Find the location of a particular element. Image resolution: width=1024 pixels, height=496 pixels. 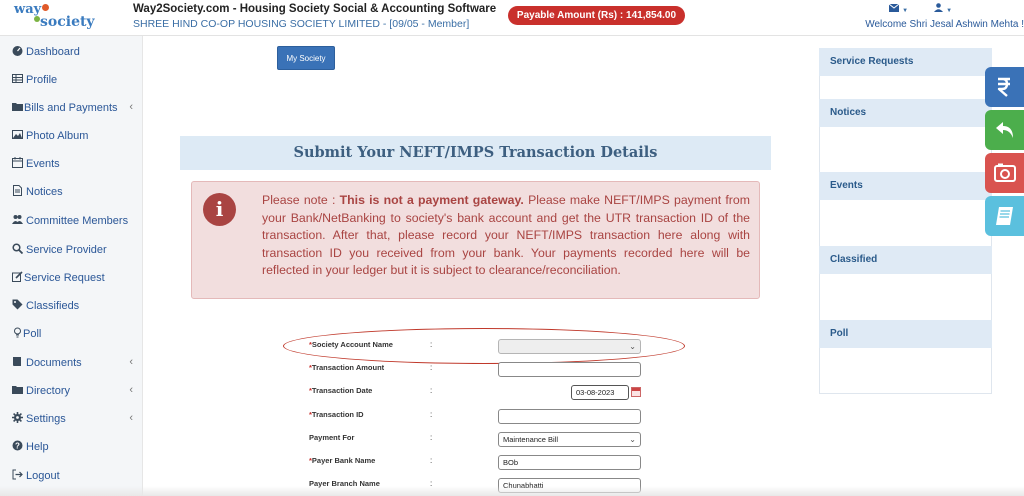

reply-button is located at coordinates (1004, 130).